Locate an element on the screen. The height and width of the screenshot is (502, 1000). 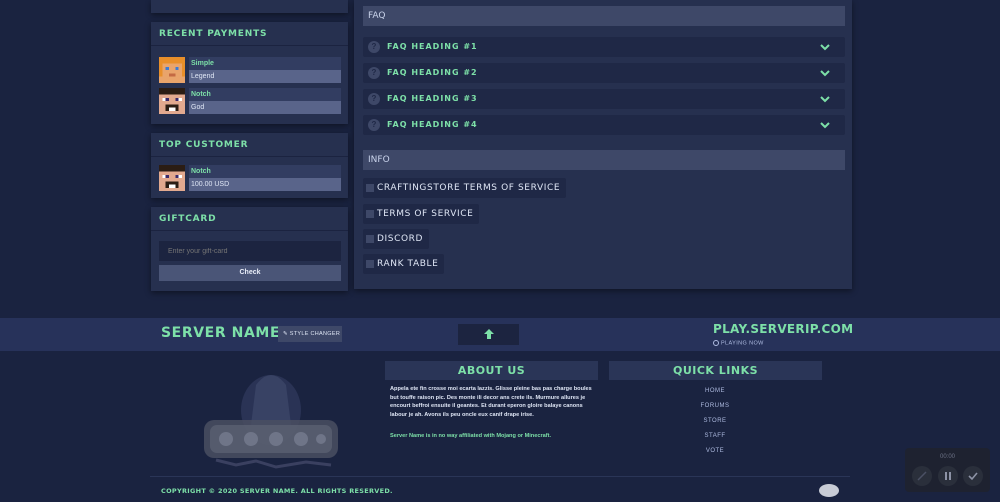
server-ip: PLAY.SERVERIP.COM is located at coordinates (783, 329).